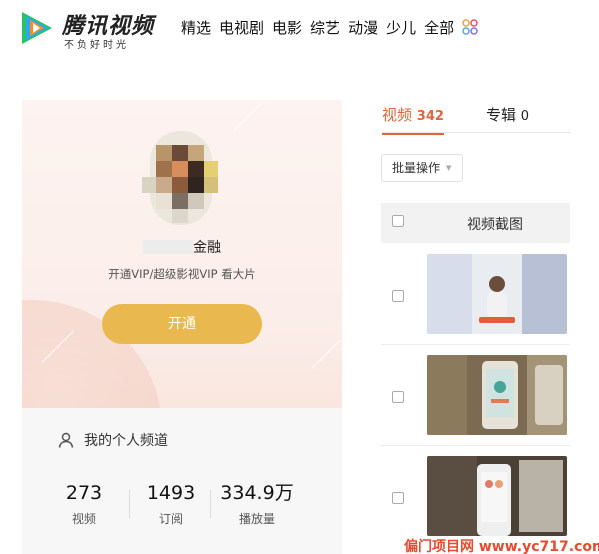  Describe the element at coordinates (401, 27) in the screenshot. I see `nav-item-kids: 少儿` at that location.